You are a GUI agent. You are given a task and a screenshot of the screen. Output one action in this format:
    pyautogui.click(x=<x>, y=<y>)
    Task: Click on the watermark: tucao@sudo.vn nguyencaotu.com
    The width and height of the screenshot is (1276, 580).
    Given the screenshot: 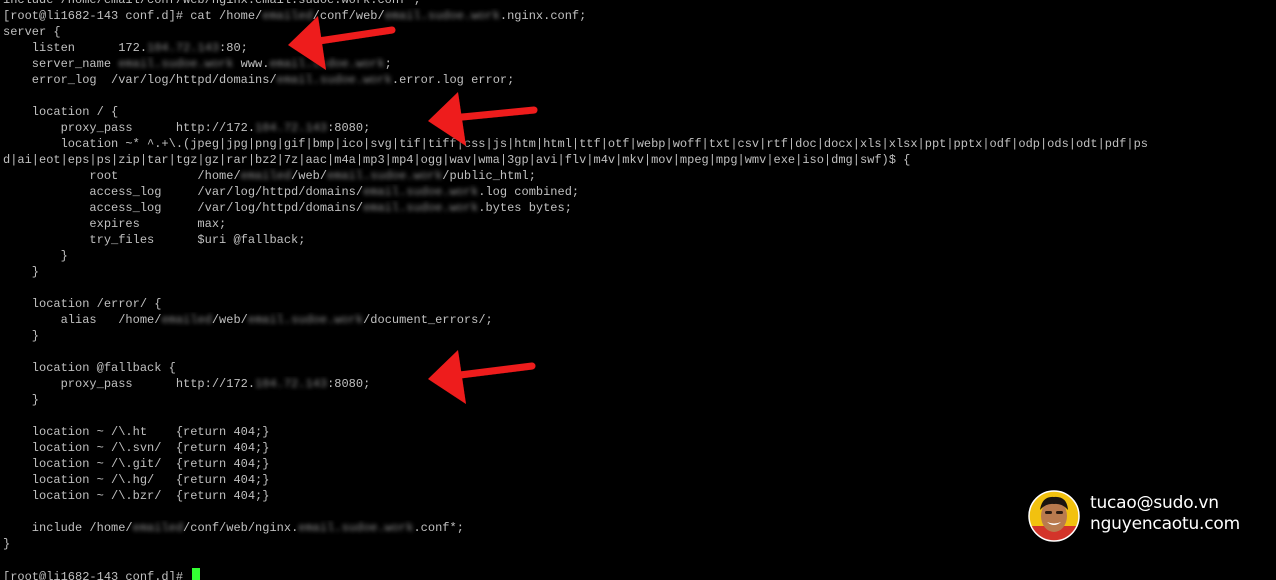 What is the action you would take?
    pyautogui.click(x=1148, y=518)
    